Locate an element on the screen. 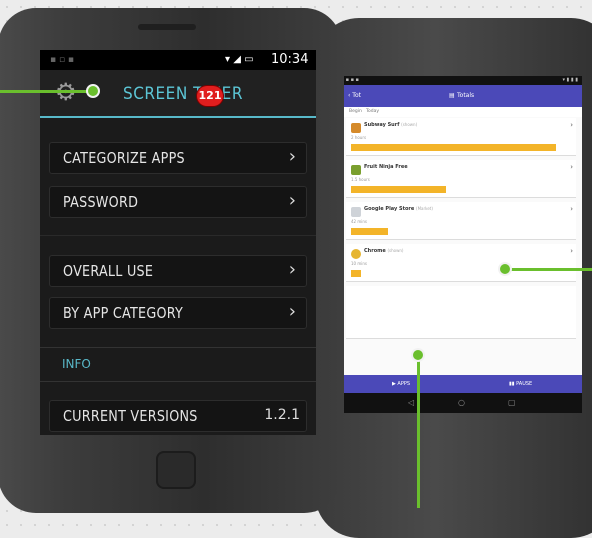 The image size is (592, 538). back-nav-icon: ◁ is located at coordinates (411, 403).